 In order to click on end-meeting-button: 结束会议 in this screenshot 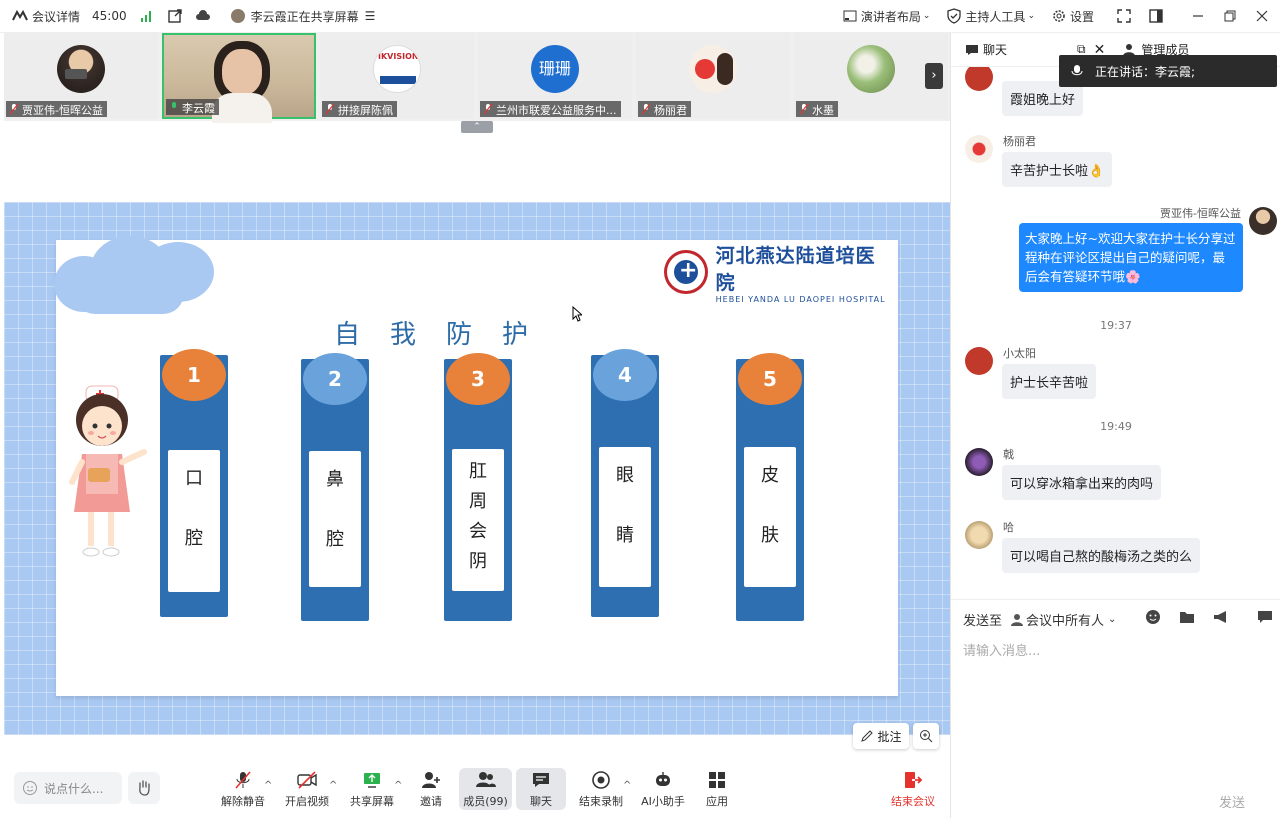, I will do `click(913, 789)`.